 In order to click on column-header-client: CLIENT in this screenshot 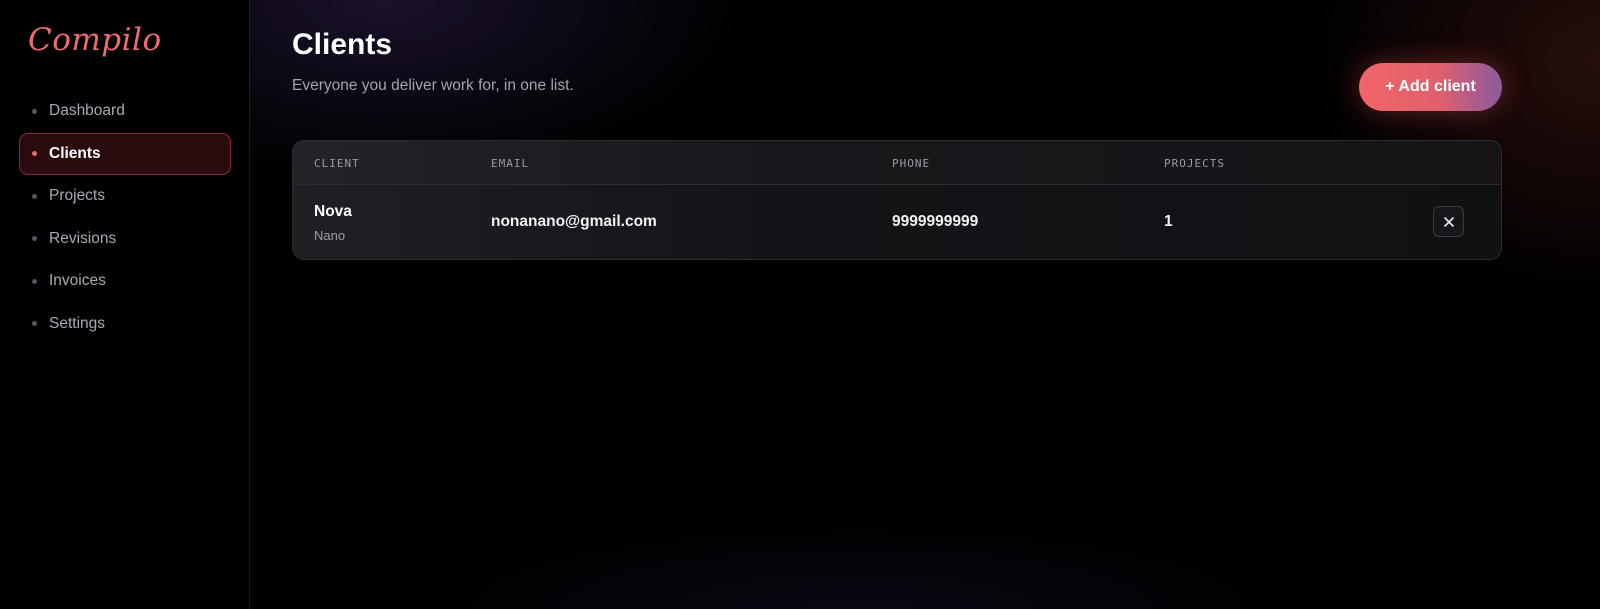, I will do `click(337, 163)`.